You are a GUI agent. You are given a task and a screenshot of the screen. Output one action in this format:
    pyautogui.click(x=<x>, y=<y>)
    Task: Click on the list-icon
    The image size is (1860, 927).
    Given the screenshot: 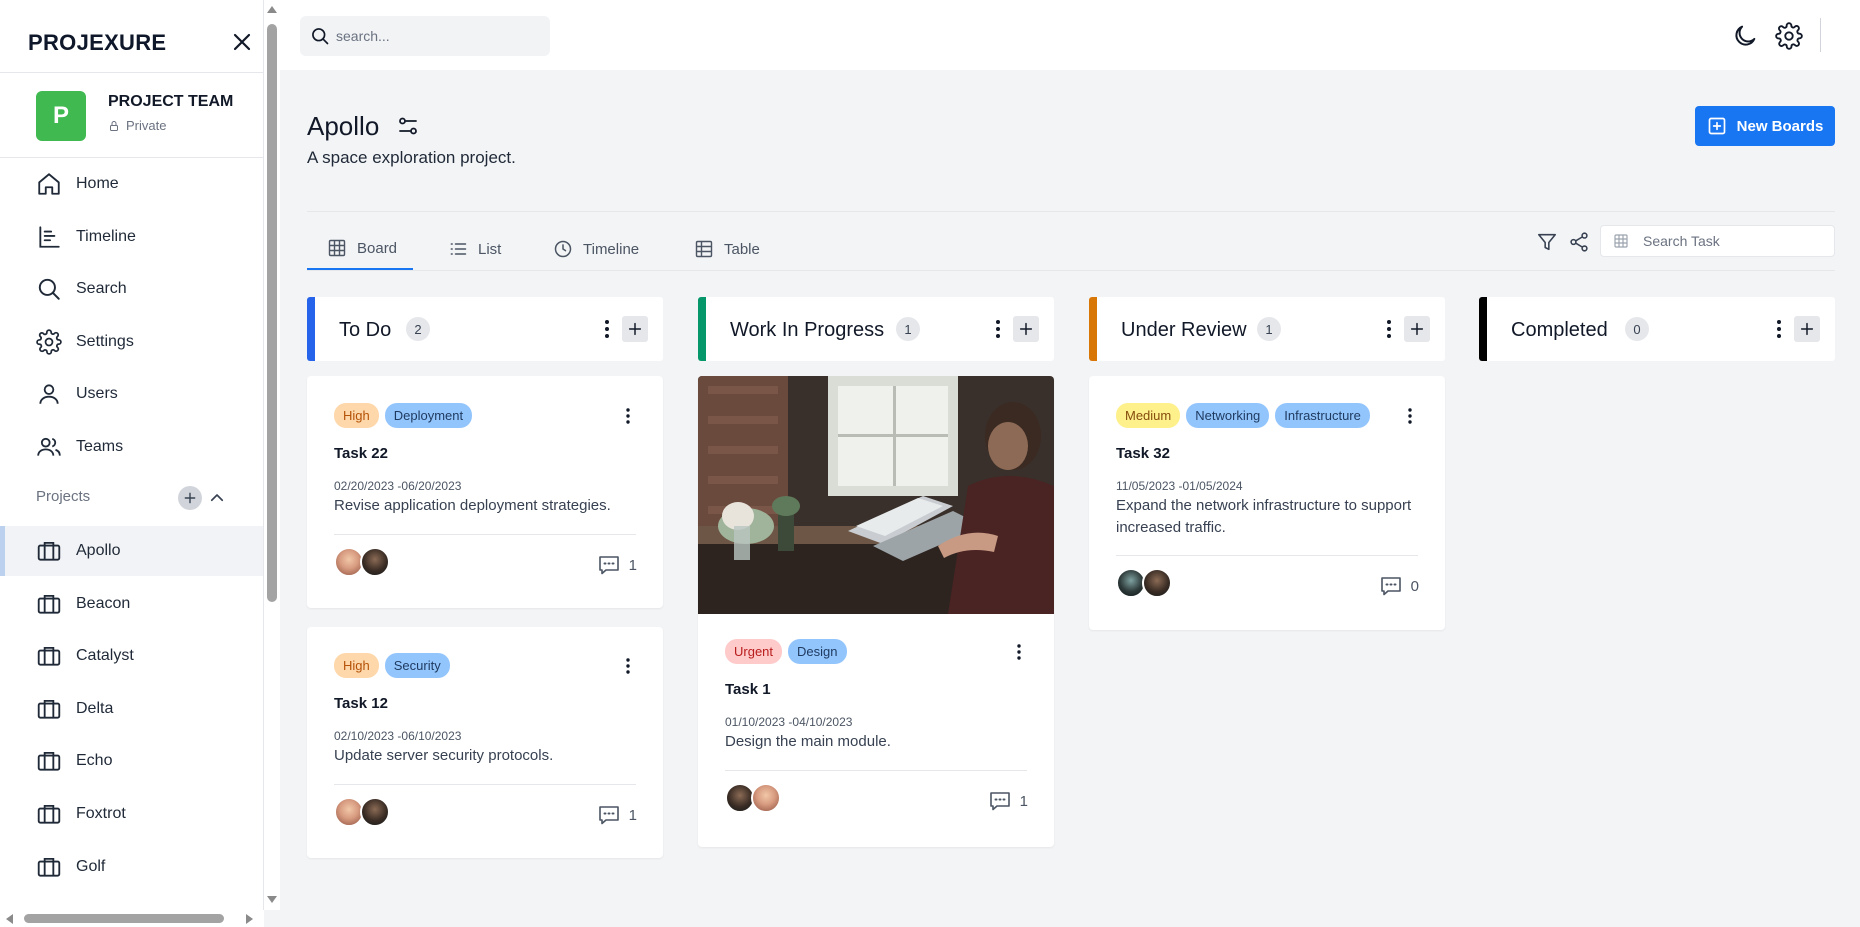 What is the action you would take?
    pyautogui.click(x=458, y=249)
    